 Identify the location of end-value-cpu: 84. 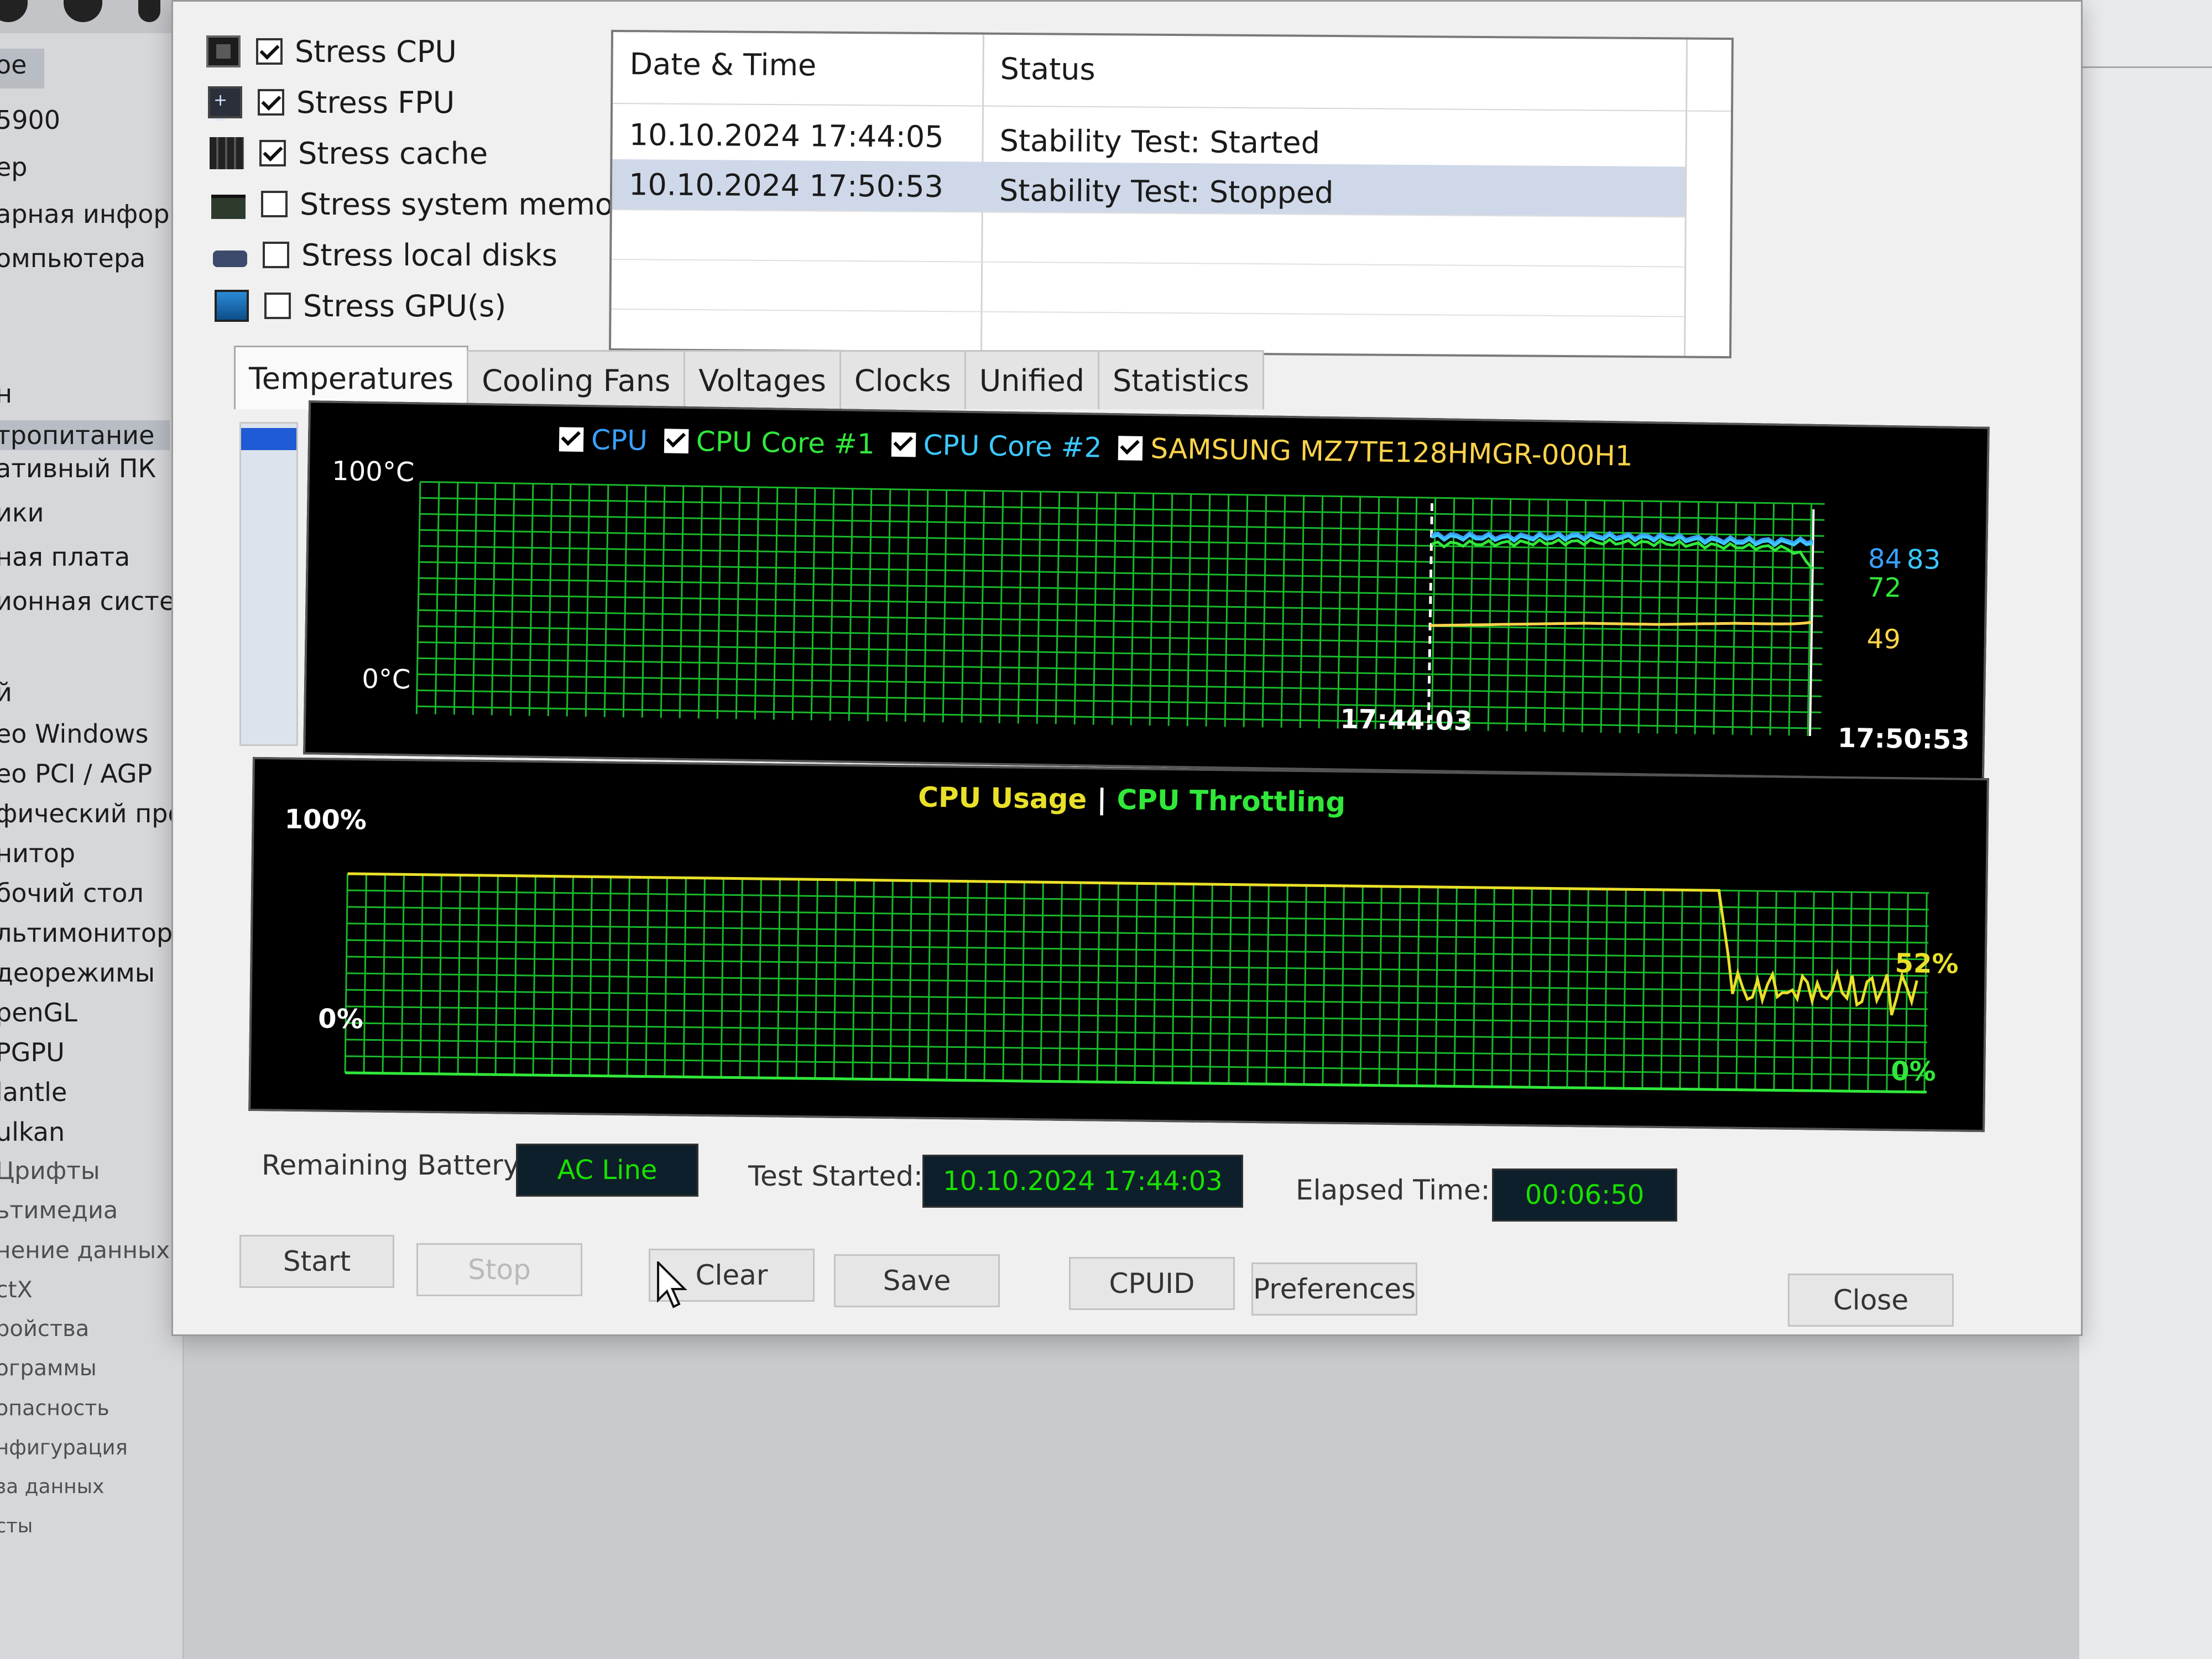
(1885, 559).